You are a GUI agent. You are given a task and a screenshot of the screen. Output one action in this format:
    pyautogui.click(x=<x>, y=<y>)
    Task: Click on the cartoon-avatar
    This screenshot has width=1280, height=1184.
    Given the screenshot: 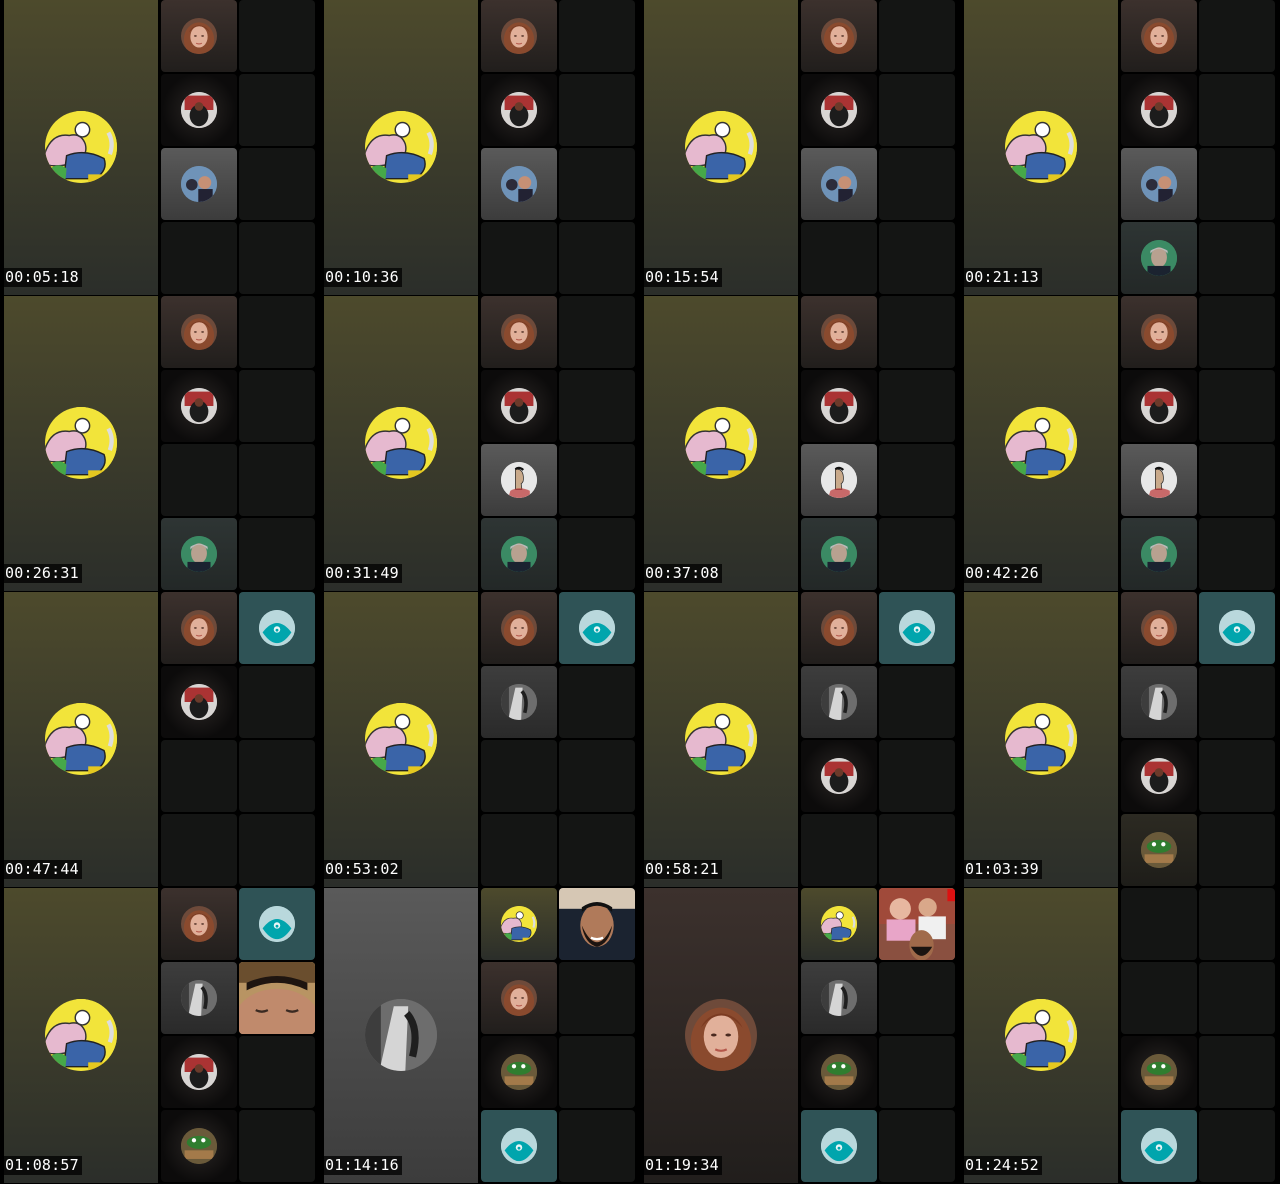 What is the action you would take?
    pyautogui.click(x=721, y=739)
    